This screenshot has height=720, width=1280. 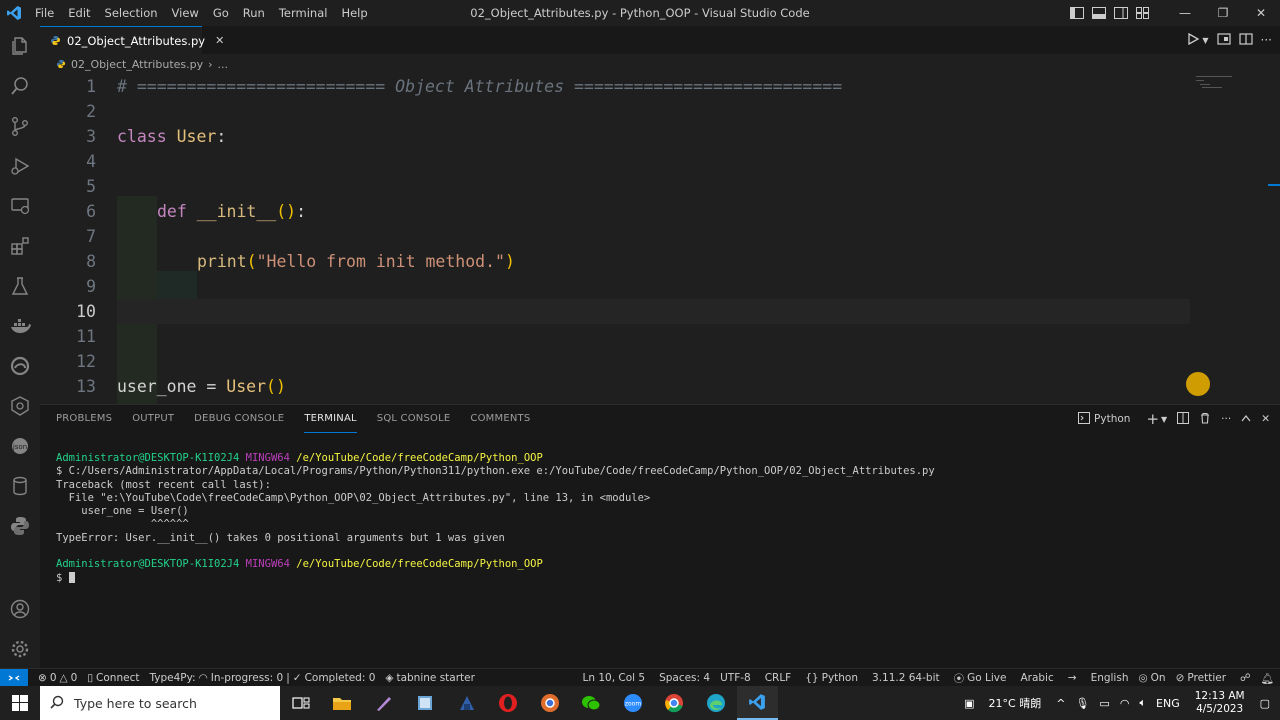 I want to click on terminal-input-line: $, so click(x=495, y=578).